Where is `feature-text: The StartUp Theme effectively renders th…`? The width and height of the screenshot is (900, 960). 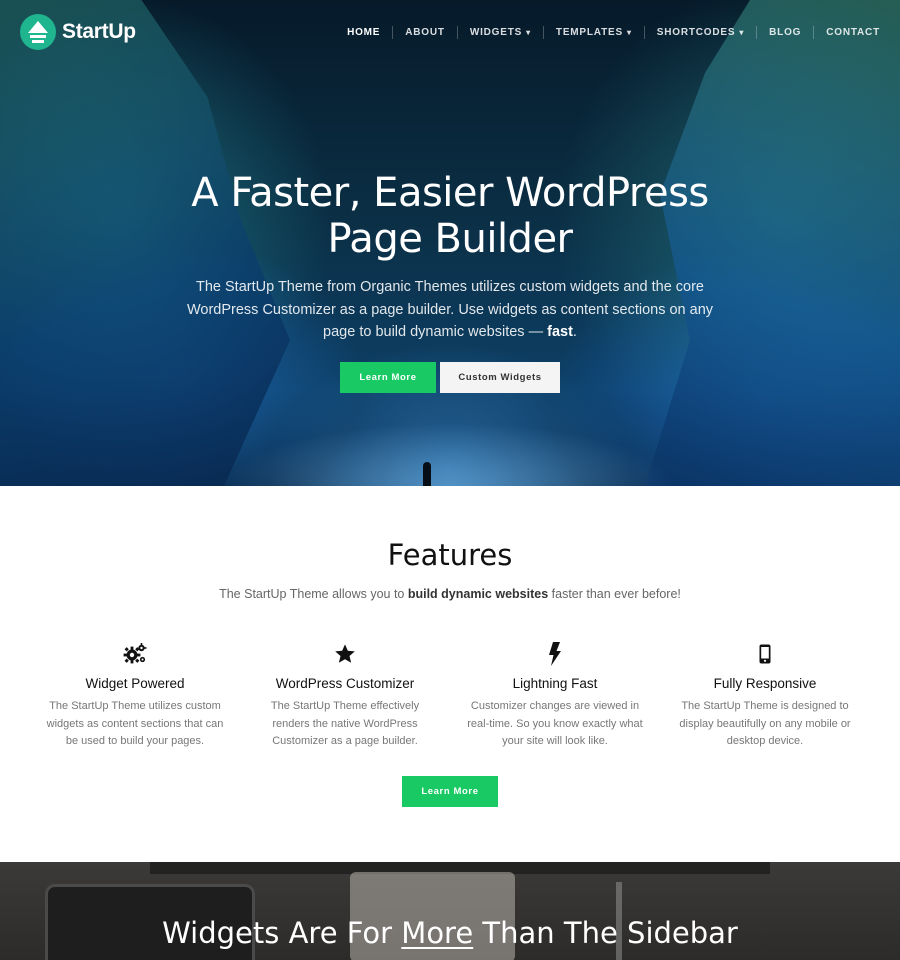 feature-text: The StartUp Theme effectively renders th… is located at coordinates (345, 723).